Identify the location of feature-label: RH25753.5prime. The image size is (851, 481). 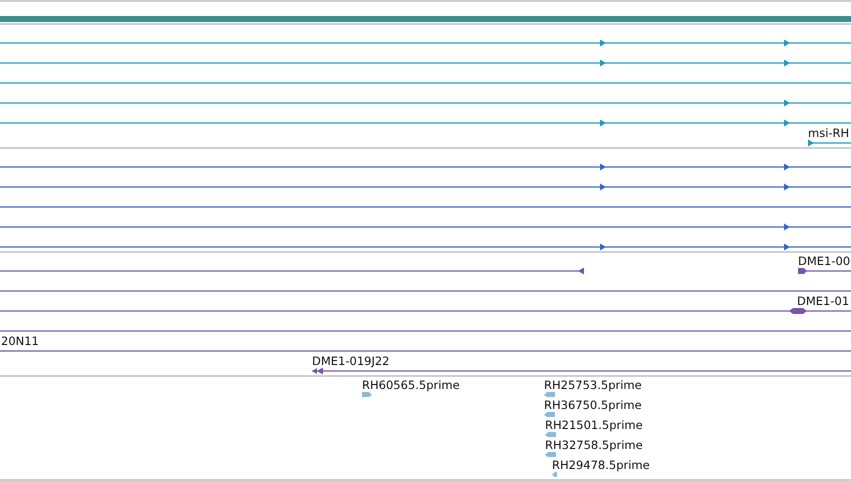
(593, 385).